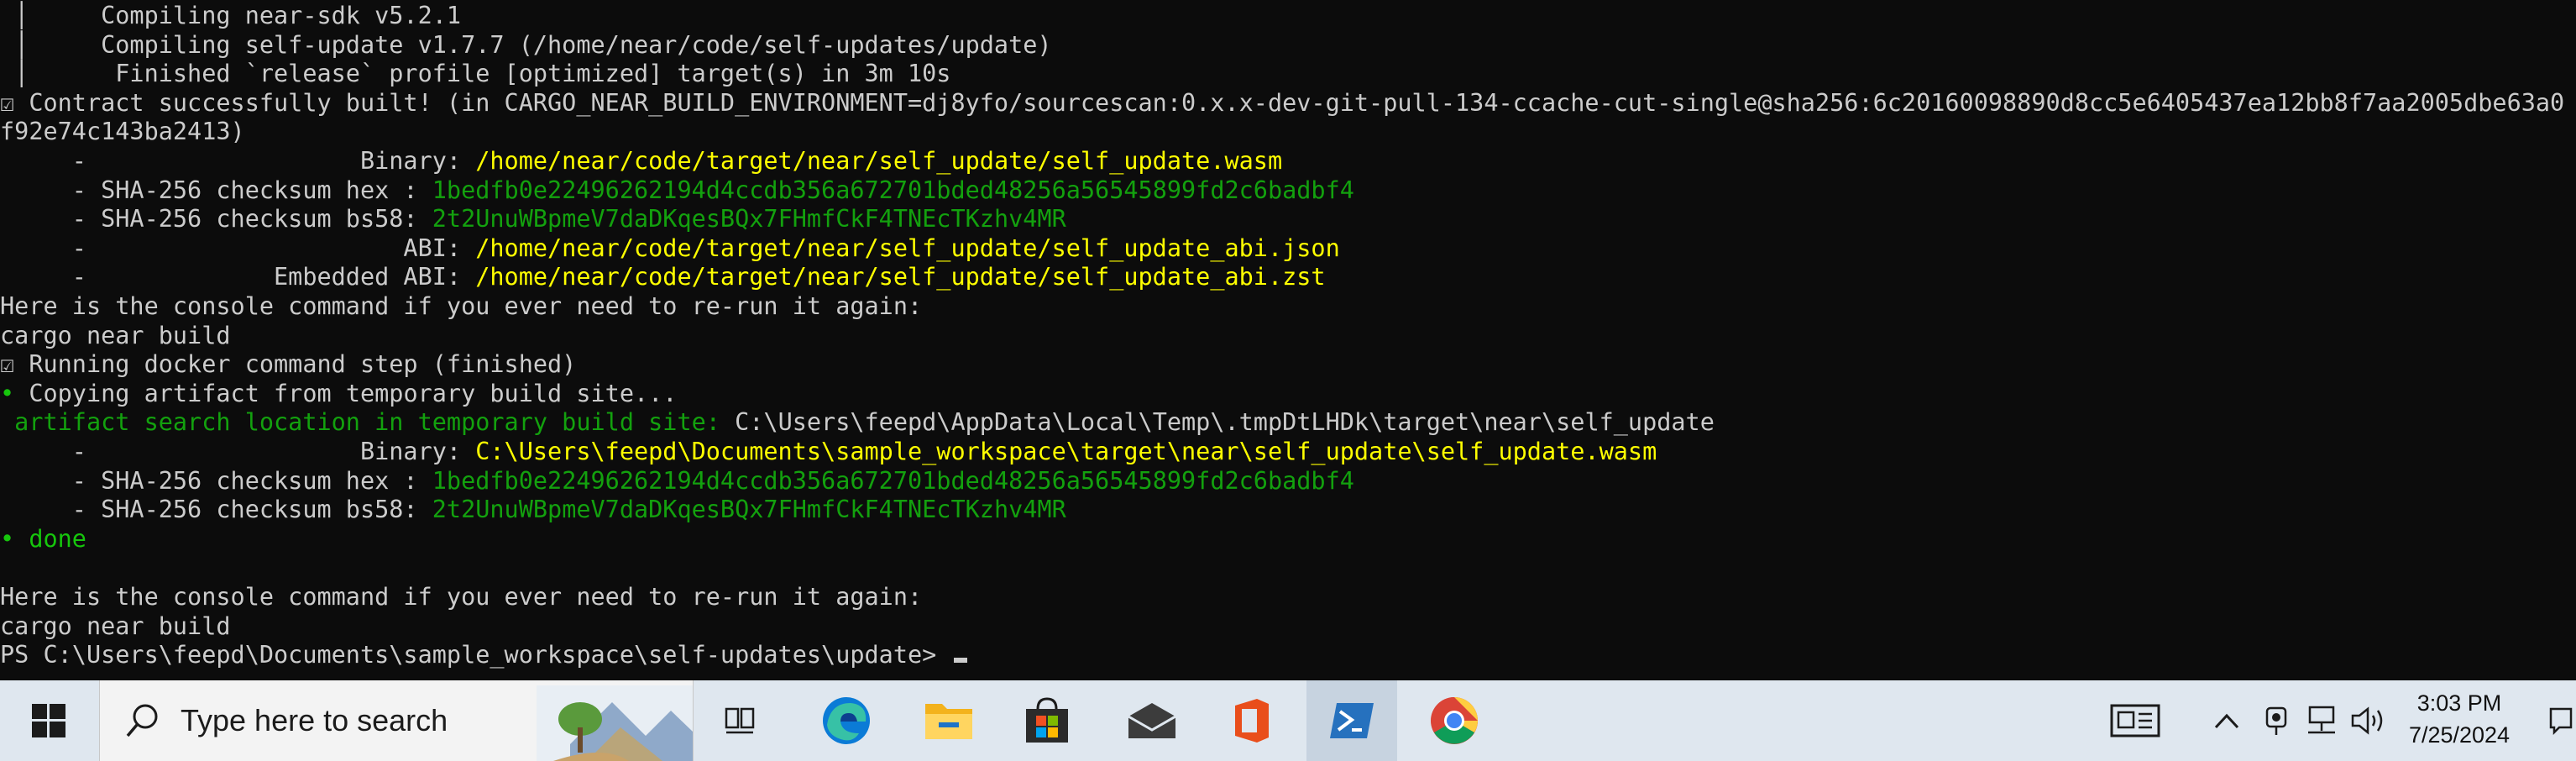 The height and width of the screenshot is (761, 2576). I want to click on network-icon, so click(2322, 720).